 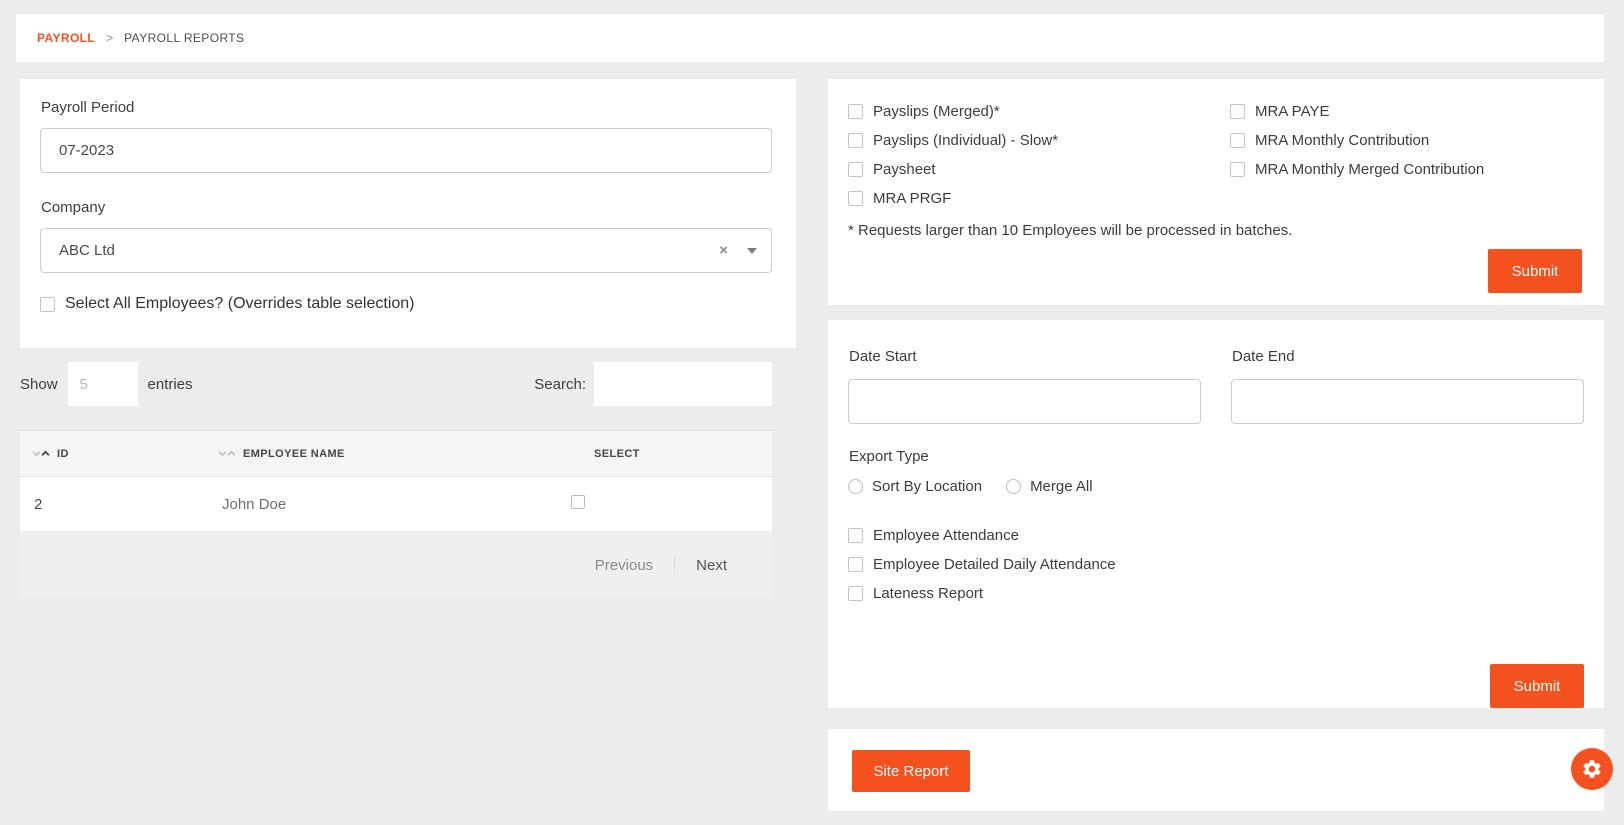 I want to click on payroll-period-label: Payroll Period, so click(x=88, y=107).